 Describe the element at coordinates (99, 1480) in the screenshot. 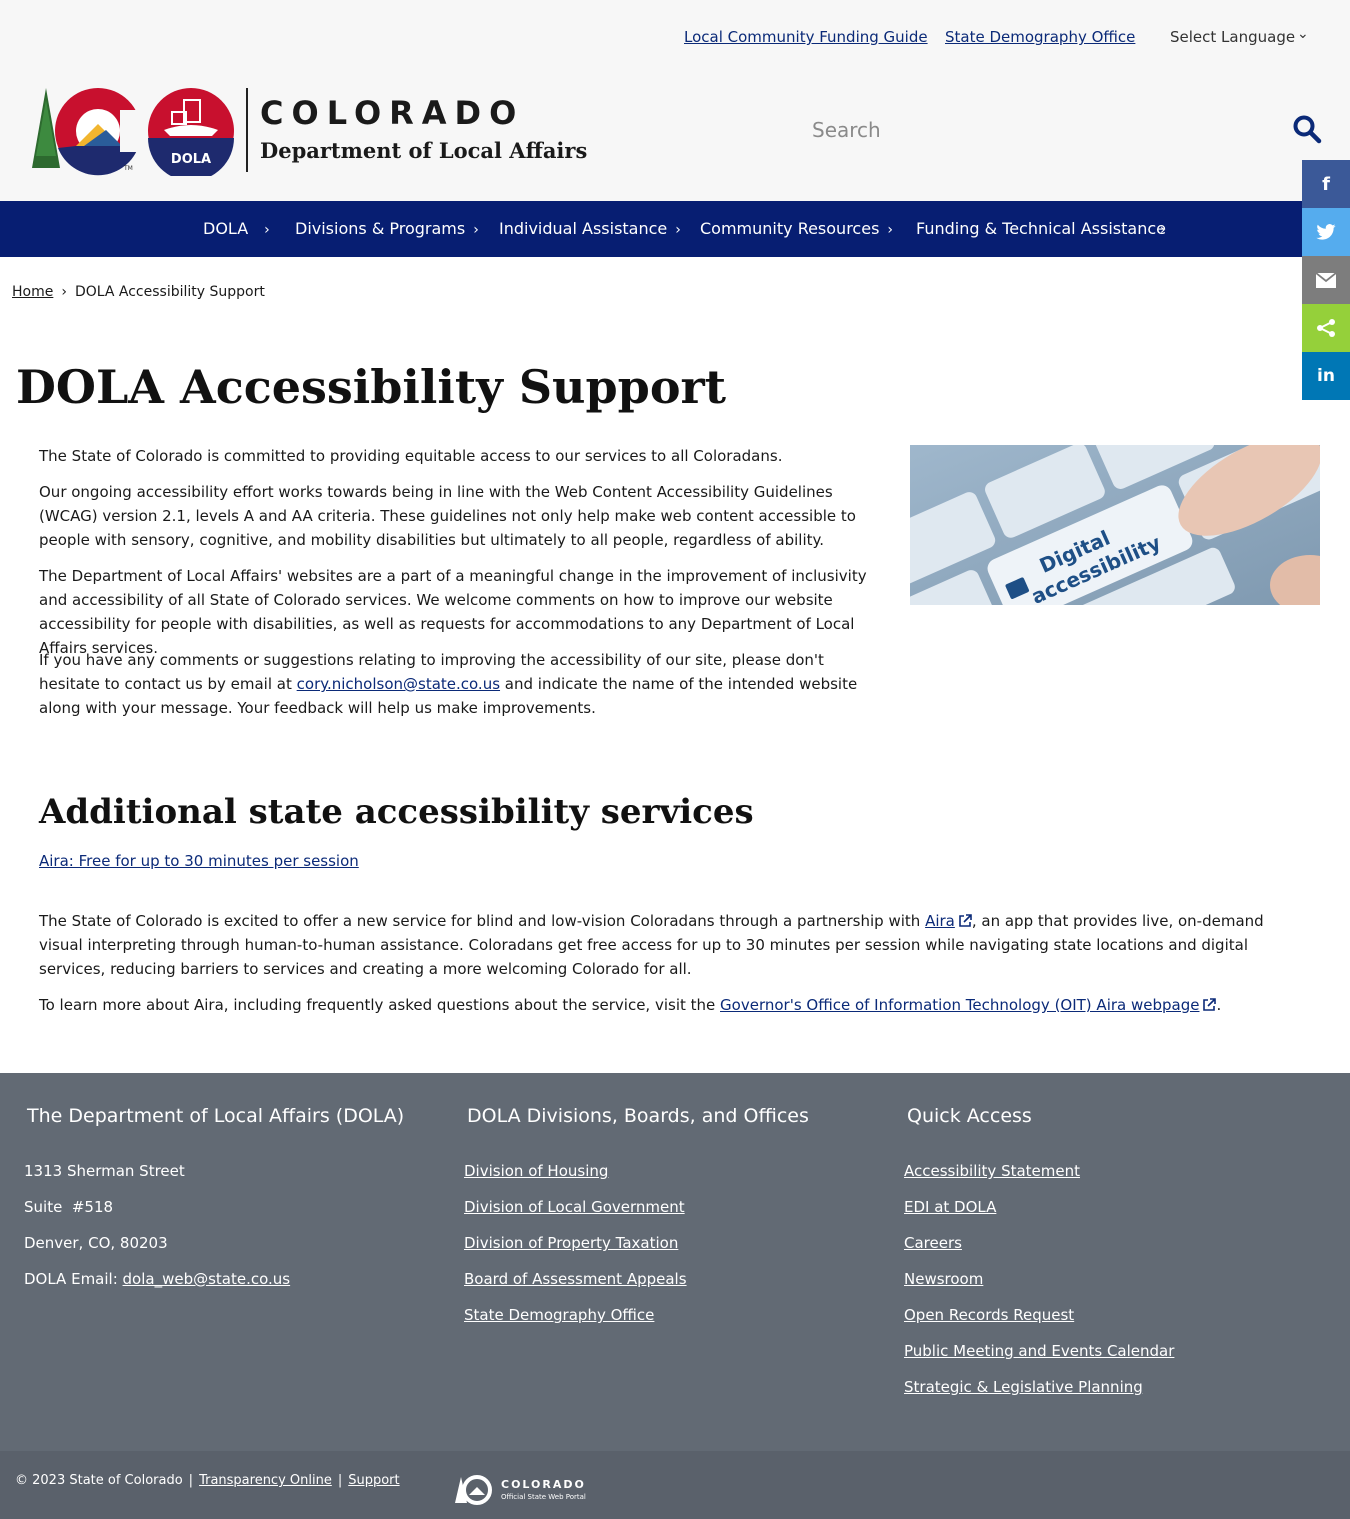

I see `copyright-text: © 2023 State of Colorado` at that location.